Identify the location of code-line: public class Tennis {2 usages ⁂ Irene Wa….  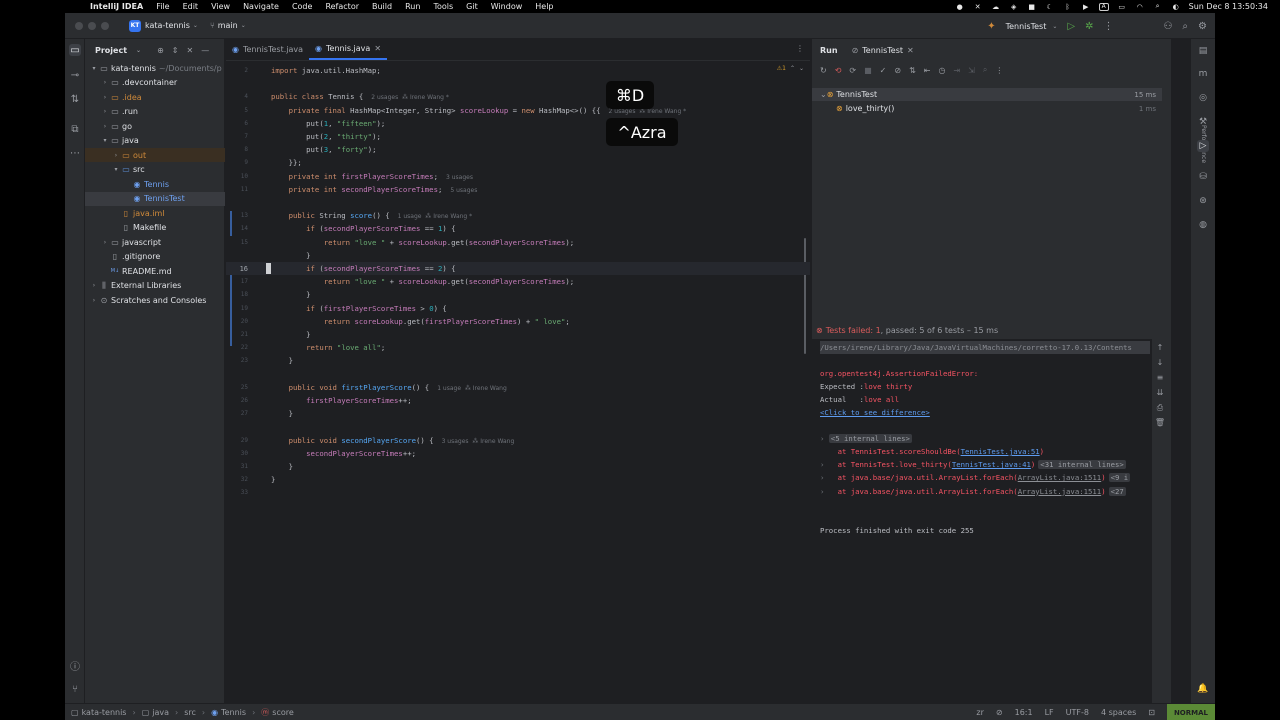
(360, 96).